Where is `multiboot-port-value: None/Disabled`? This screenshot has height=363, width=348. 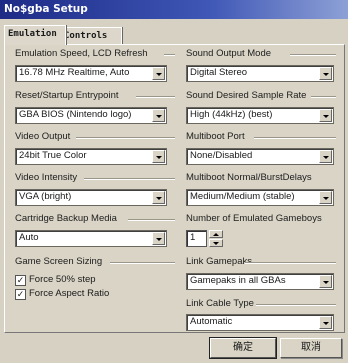
multiboot-port-value: None/Disabled is located at coordinates (221, 155).